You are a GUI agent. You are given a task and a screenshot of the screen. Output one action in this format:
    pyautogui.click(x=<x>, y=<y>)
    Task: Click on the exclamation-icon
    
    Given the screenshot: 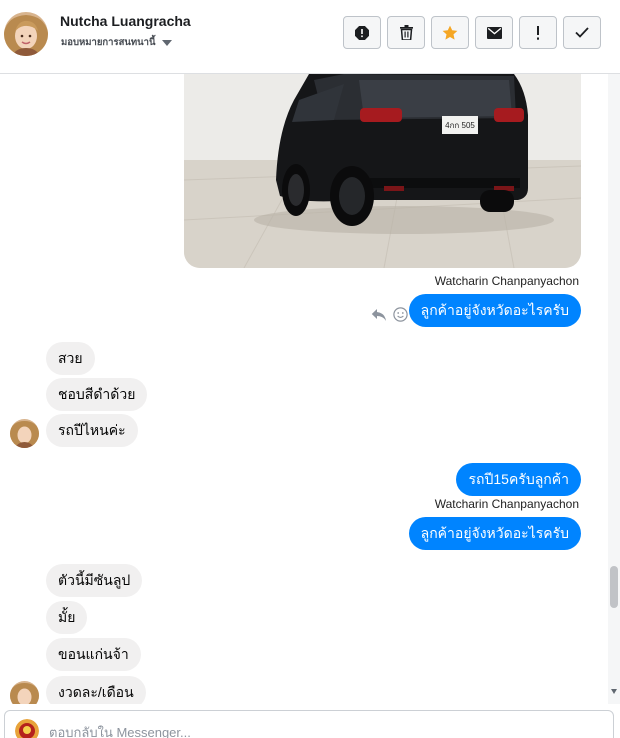 What is the action you would take?
    pyautogui.click(x=538, y=32)
    